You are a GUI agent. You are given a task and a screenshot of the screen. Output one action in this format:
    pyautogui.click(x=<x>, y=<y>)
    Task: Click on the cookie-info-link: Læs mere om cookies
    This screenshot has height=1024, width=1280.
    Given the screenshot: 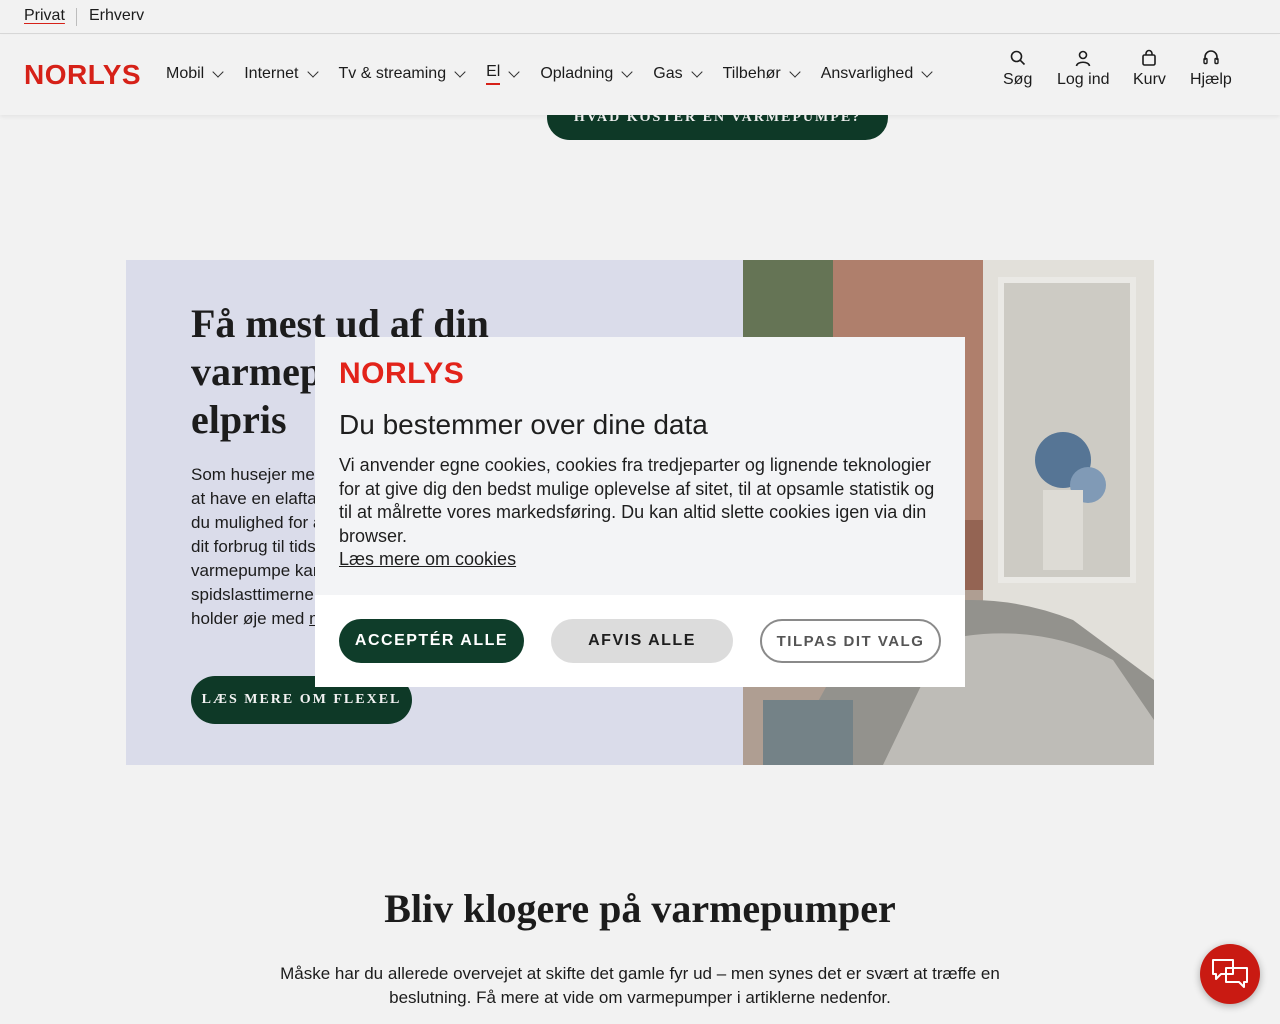 What is the action you would take?
    pyautogui.click(x=641, y=560)
    